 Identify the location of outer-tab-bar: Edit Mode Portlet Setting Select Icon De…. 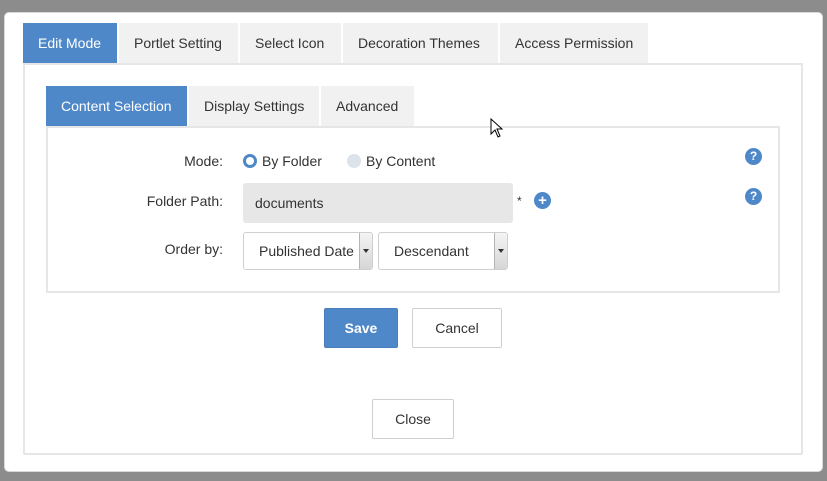
(336, 43).